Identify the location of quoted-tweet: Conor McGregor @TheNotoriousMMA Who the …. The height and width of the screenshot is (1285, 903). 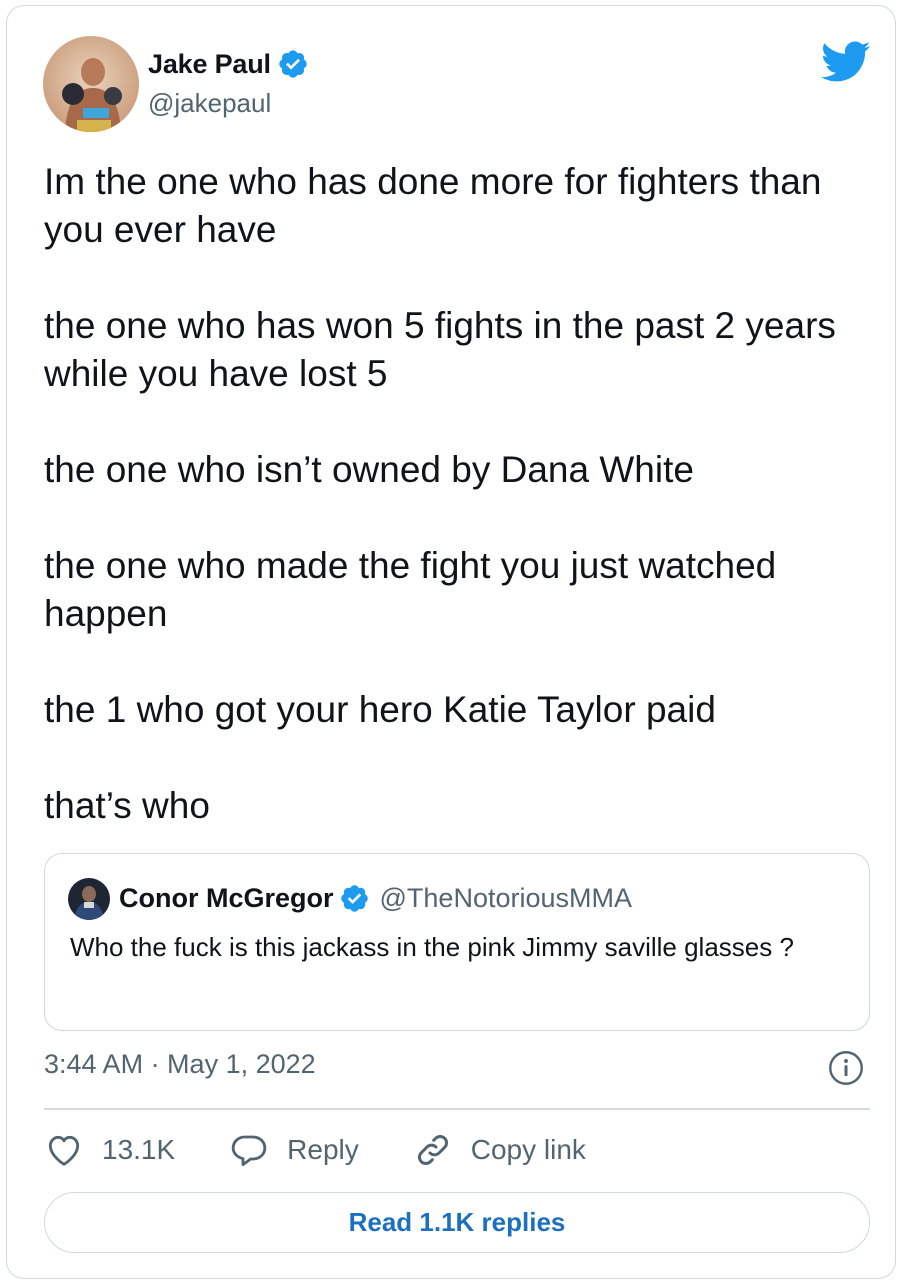
(457, 942).